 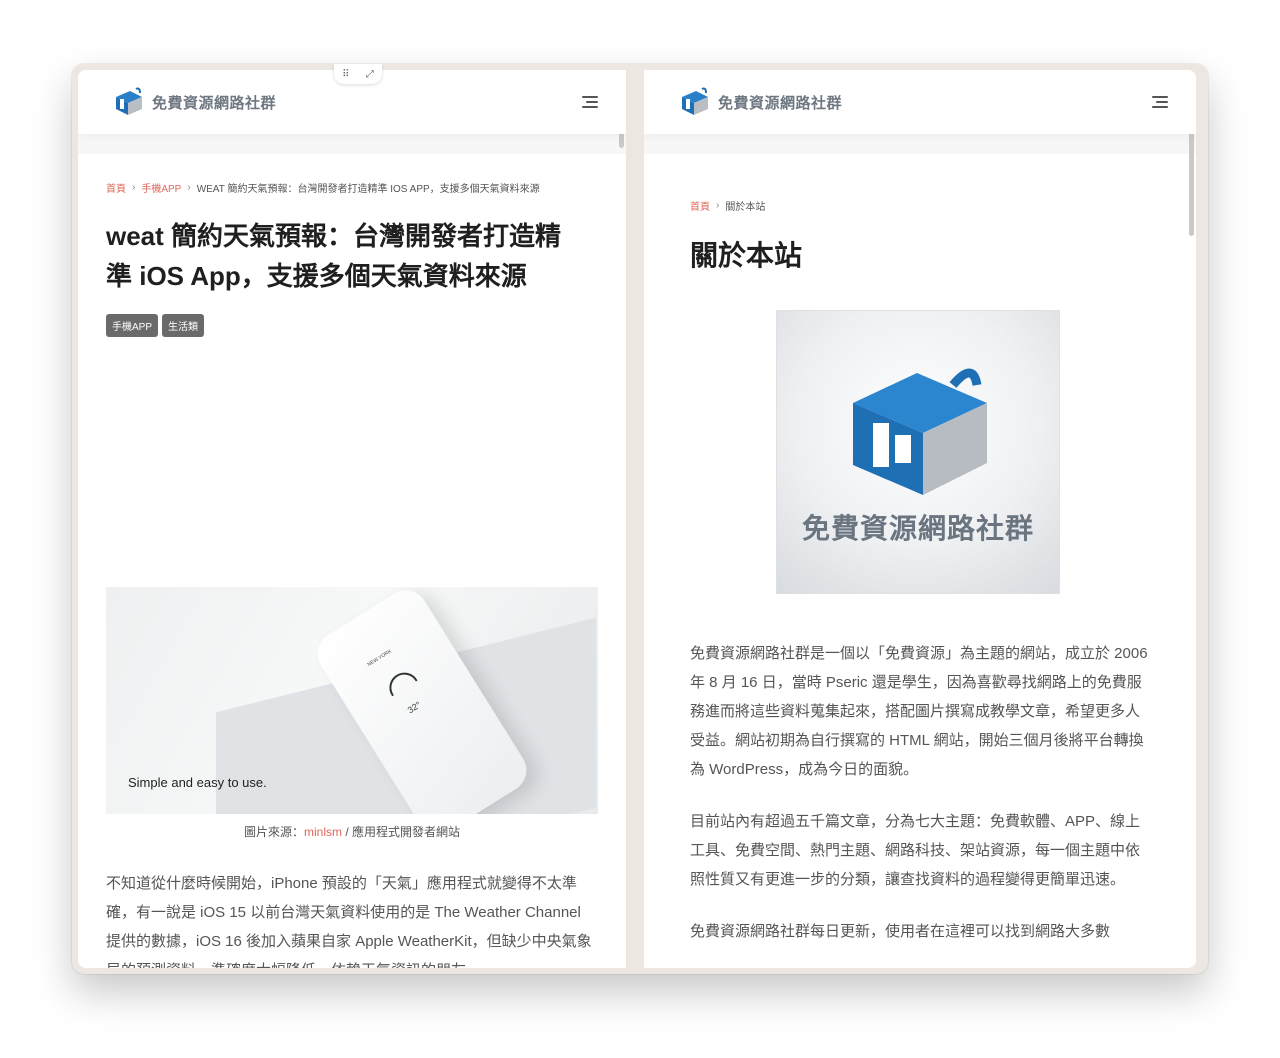 I want to click on article-tags: 手機APP 生活類, so click(x=155, y=325).